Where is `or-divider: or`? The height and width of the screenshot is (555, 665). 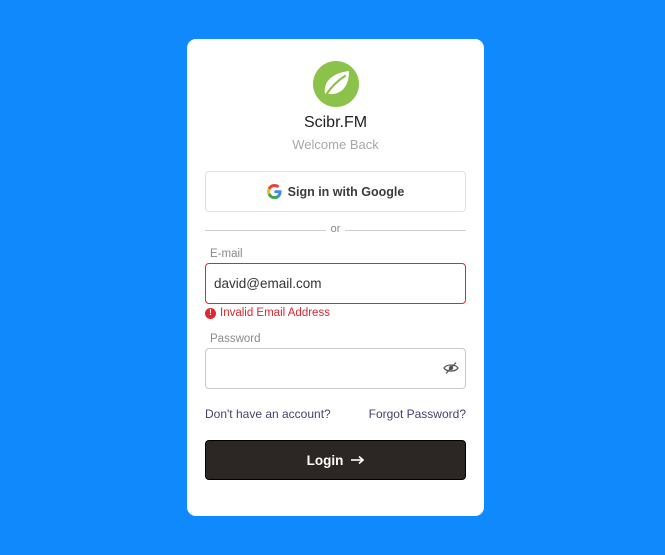 or-divider: or is located at coordinates (335, 230).